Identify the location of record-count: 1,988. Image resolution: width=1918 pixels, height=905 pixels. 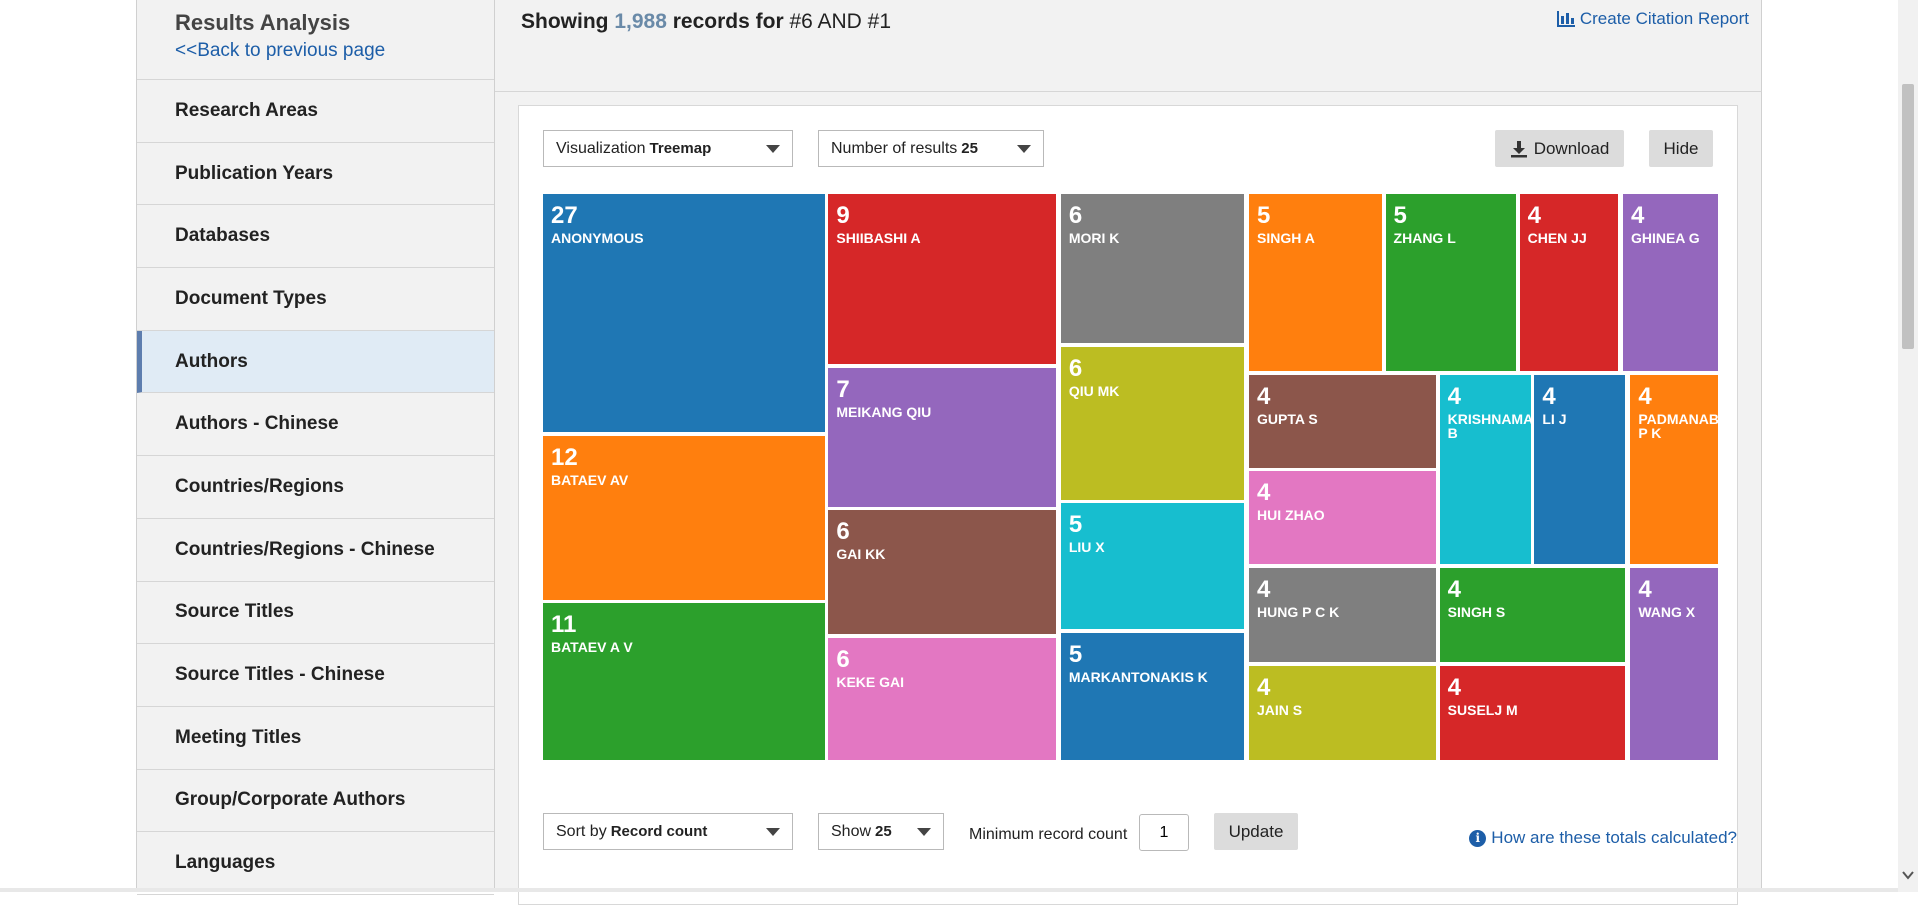
(640, 21).